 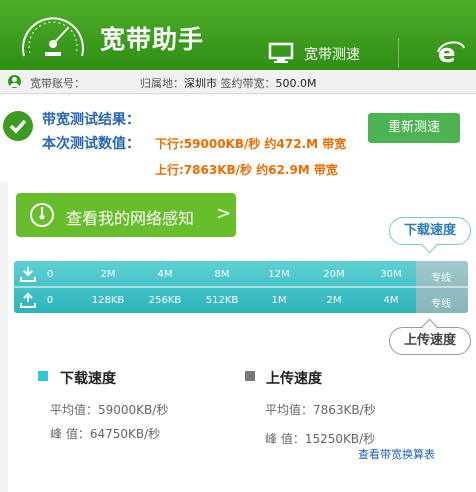 What do you see at coordinates (441, 304) in the screenshot?
I see `upload-tick: 专线` at bounding box center [441, 304].